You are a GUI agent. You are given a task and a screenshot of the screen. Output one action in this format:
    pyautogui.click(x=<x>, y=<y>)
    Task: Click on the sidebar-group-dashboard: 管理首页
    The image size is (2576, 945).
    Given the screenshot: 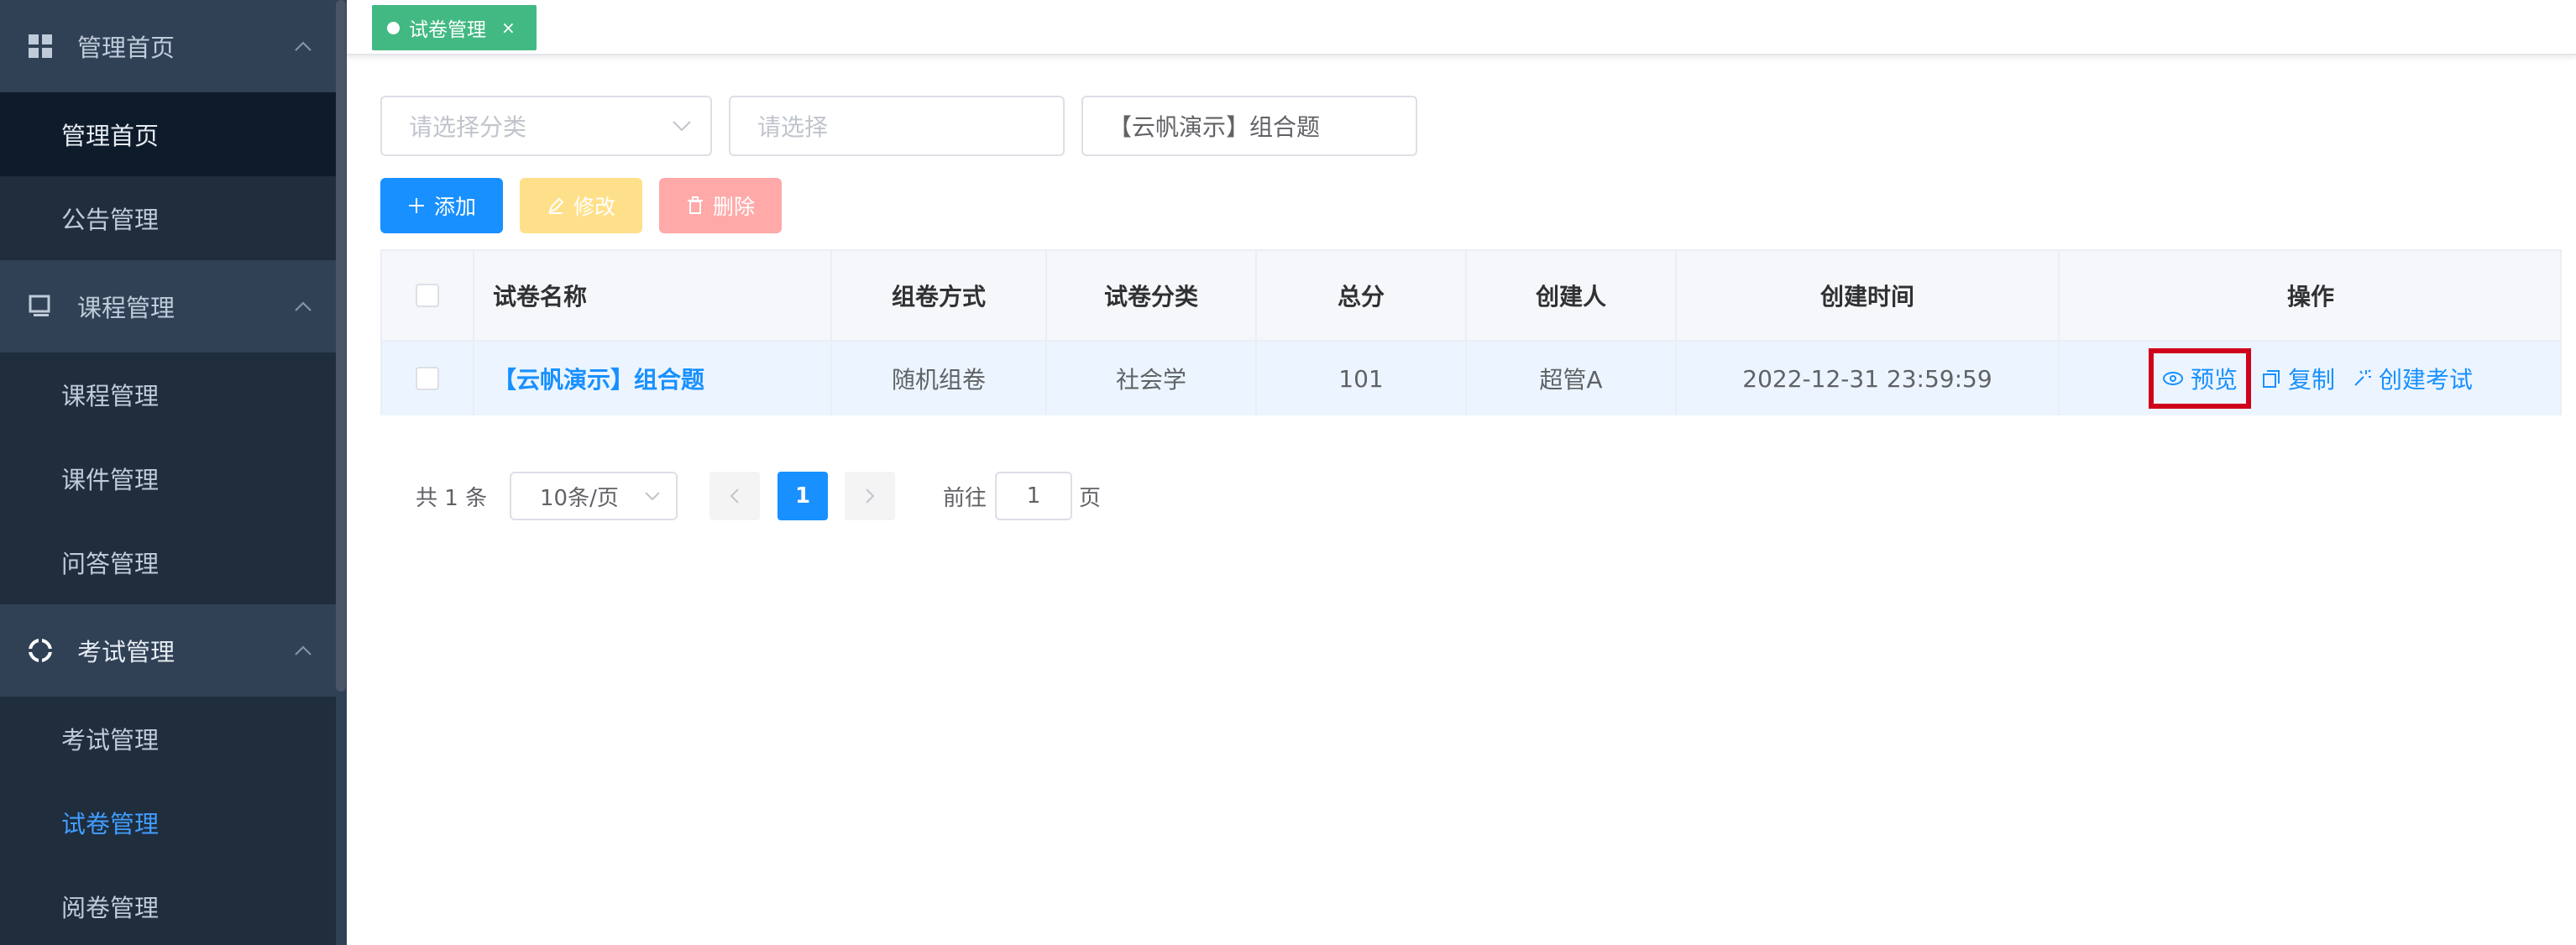 What is the action you would take?
    pyautogui.click(x=168, y=46)
    